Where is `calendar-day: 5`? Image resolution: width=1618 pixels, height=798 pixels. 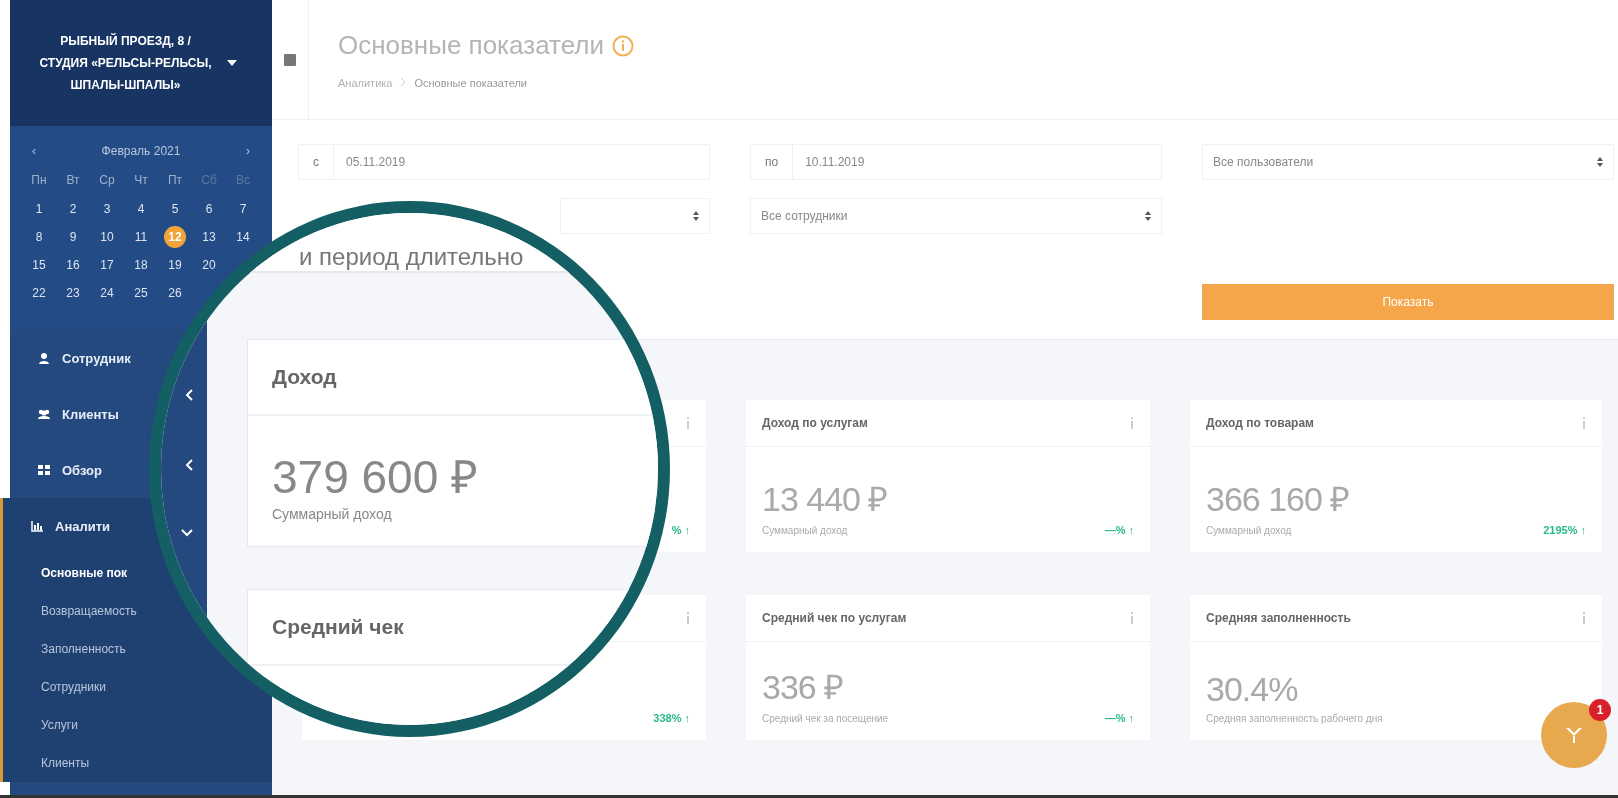 calendar-day: 5 is located at coordinates (175, 209).